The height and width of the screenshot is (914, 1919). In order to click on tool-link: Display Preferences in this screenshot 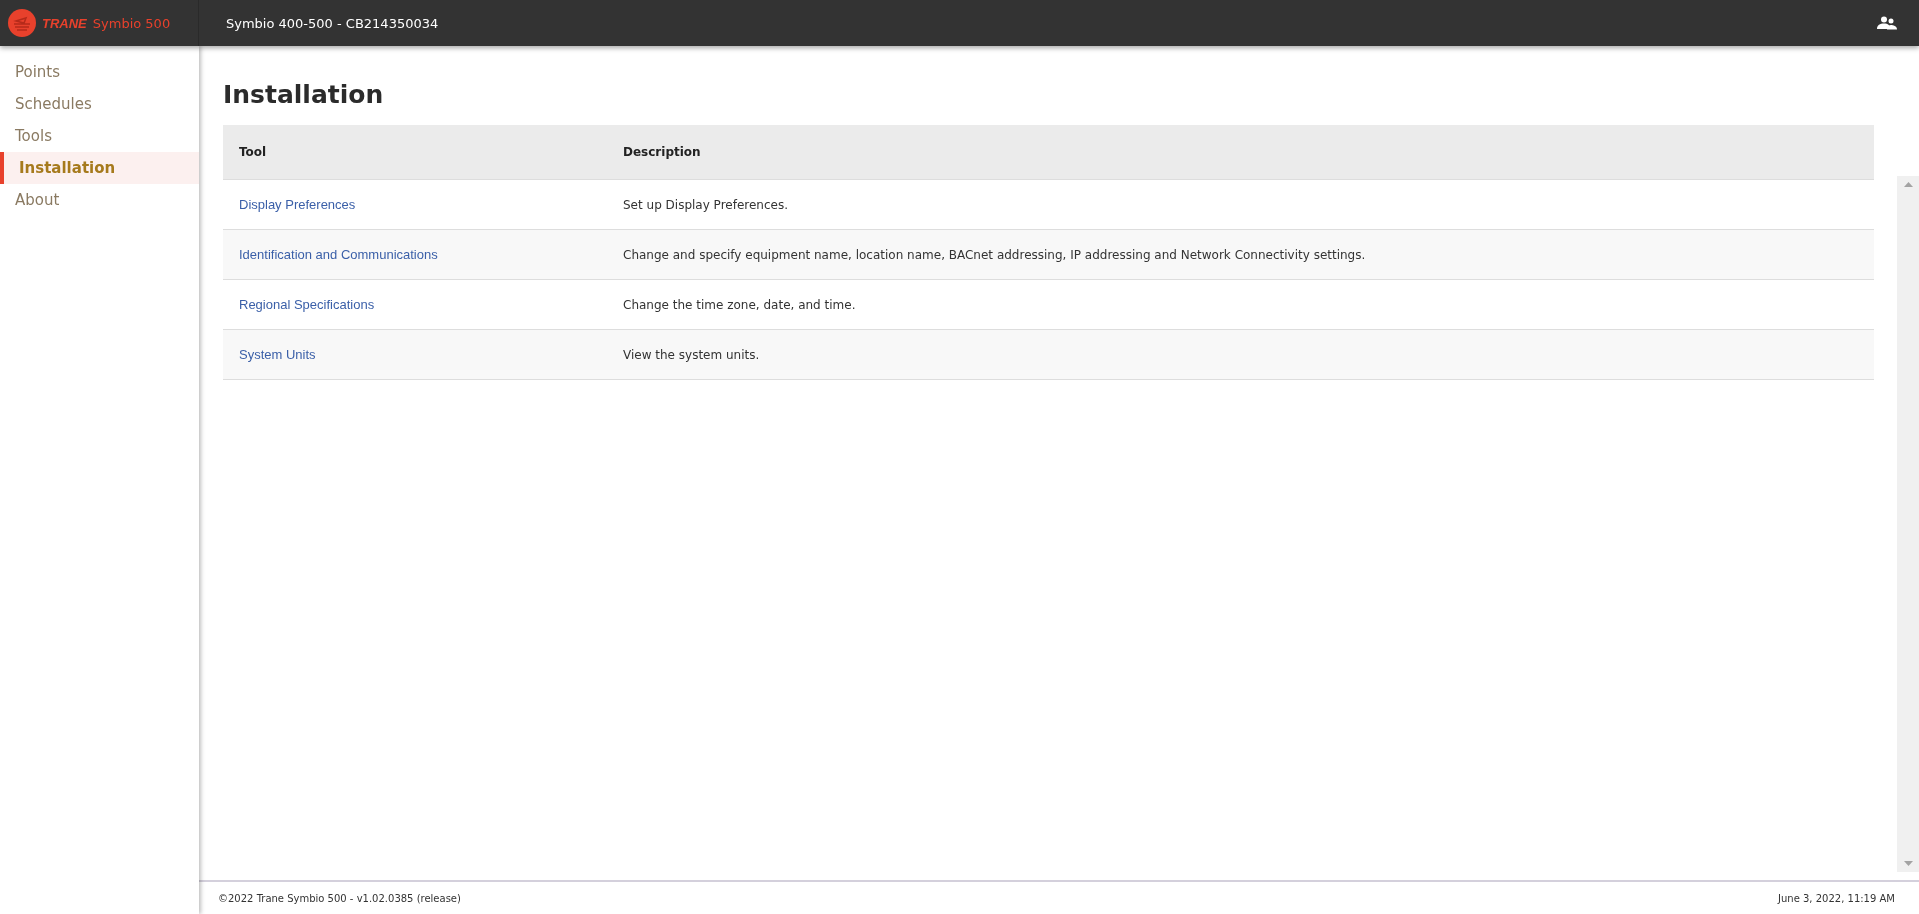, I will do `click(297, 204)`.